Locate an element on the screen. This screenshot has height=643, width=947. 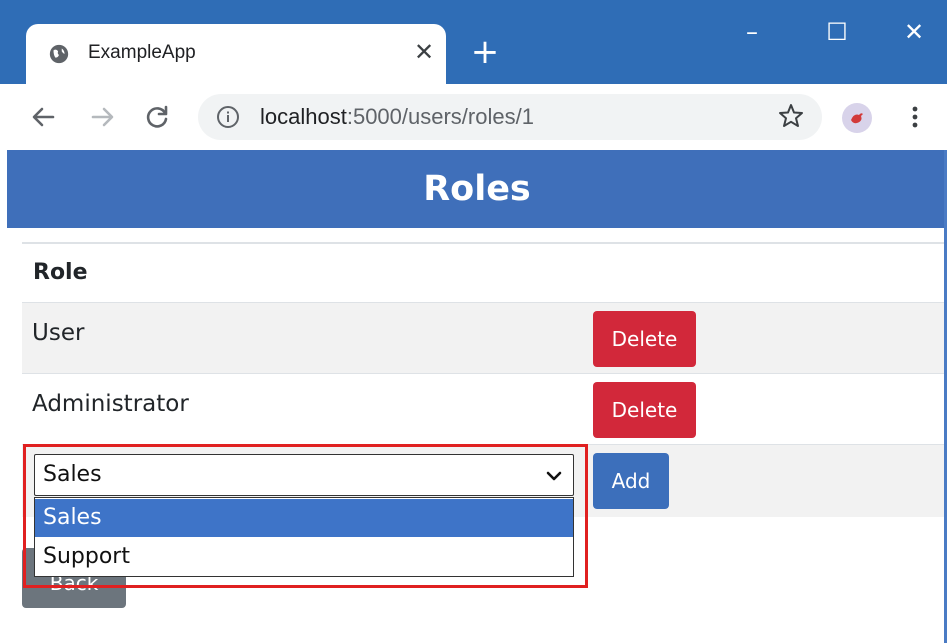
profile-avatar is located at coordinates (857, 118).